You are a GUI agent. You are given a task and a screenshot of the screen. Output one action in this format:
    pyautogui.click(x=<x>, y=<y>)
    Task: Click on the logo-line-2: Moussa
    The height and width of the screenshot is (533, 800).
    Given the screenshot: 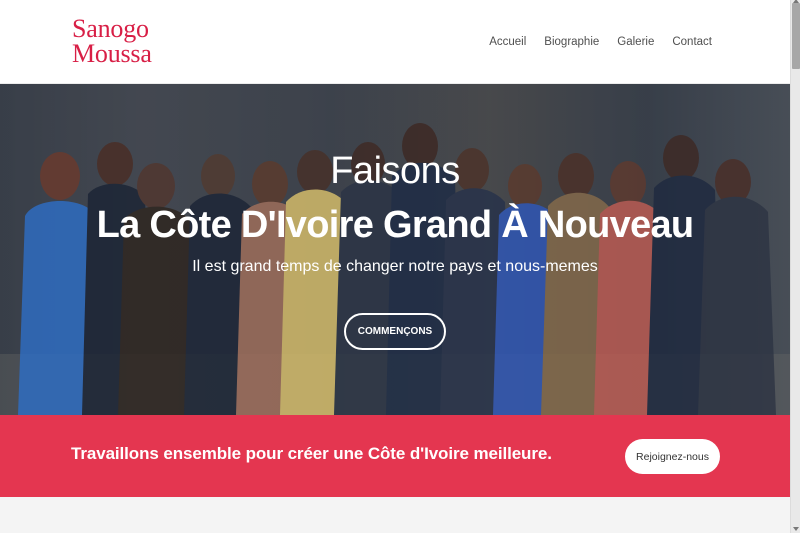 What is the action you would take?
    pyautogui.click(x=112, y=53)
    